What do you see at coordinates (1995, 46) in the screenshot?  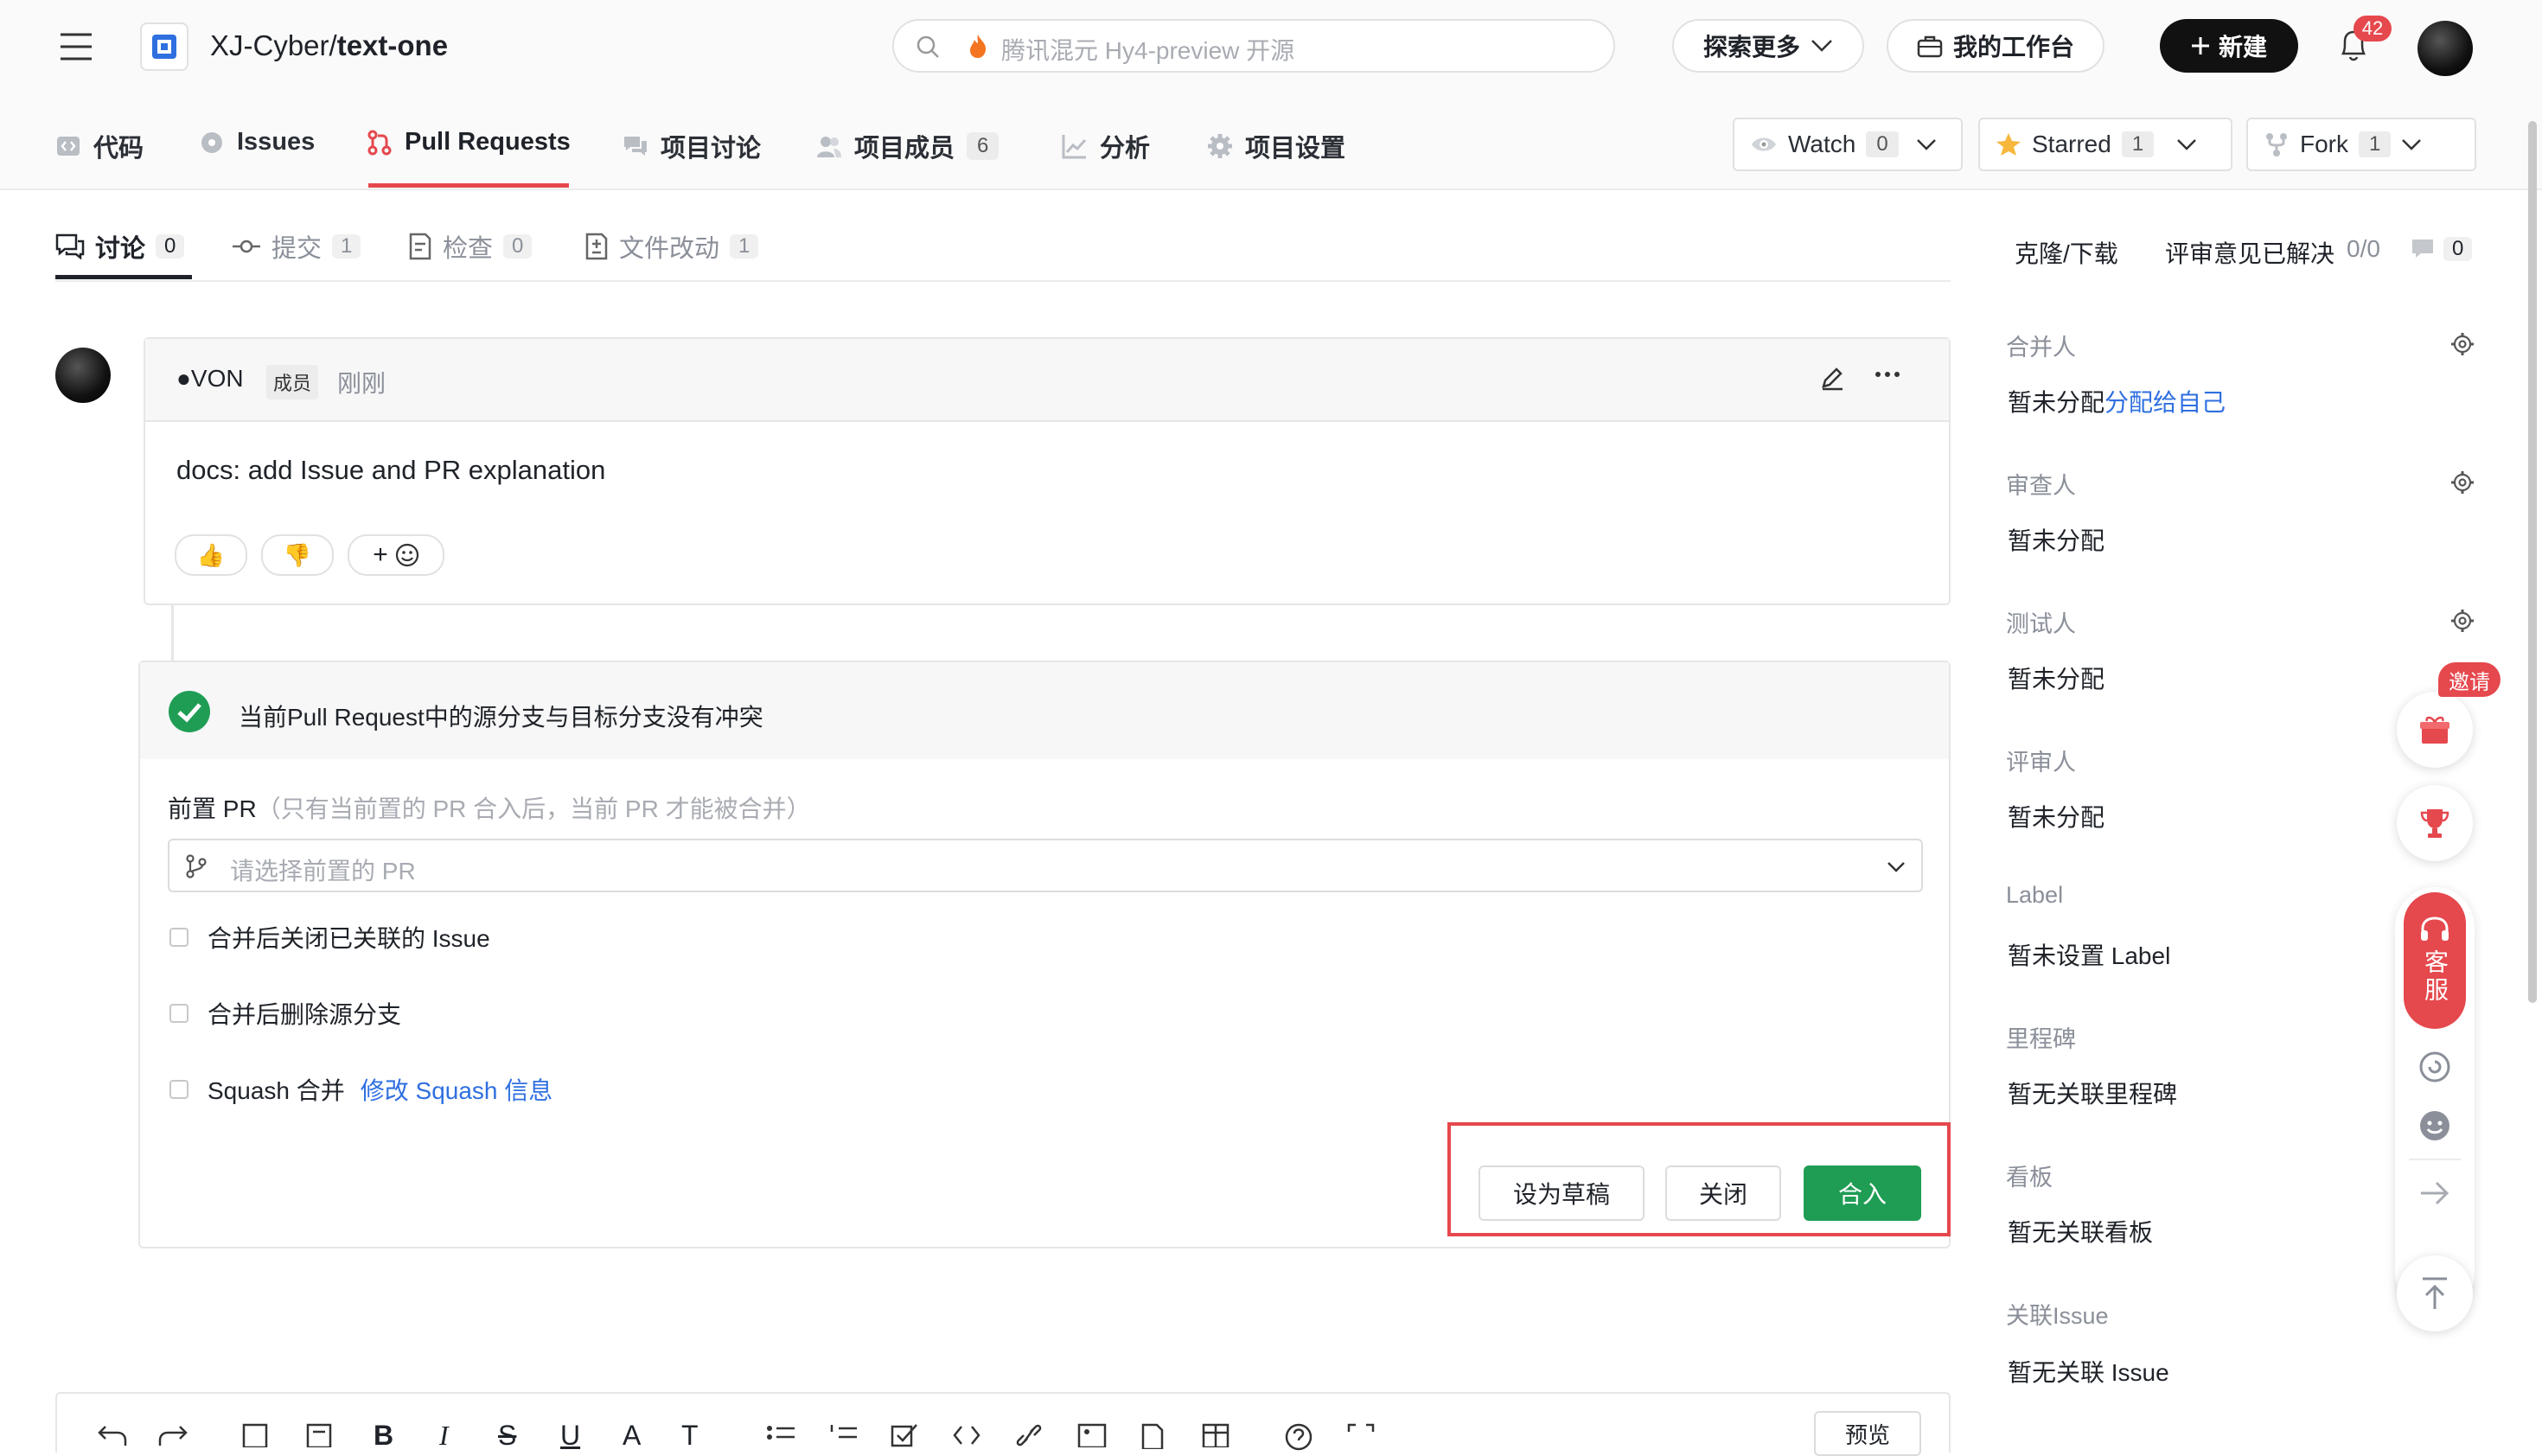 I see `workspace-button: 我的工作台` at bounding box center [1995, 46].